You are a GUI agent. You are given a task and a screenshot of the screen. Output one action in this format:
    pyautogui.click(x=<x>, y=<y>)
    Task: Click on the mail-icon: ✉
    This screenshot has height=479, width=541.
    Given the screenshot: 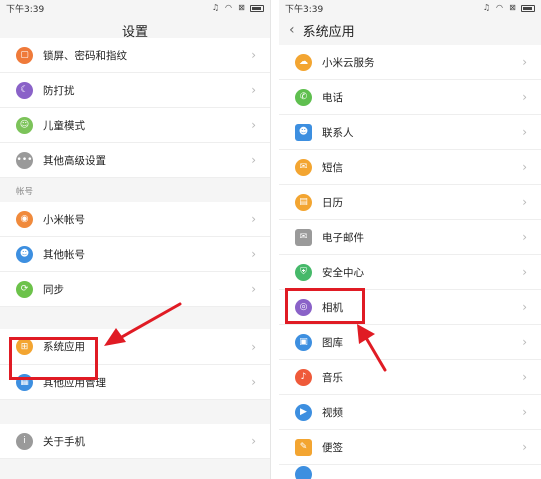 What is the action you would take?
    pyautogui.click(x=303, y=237)
    